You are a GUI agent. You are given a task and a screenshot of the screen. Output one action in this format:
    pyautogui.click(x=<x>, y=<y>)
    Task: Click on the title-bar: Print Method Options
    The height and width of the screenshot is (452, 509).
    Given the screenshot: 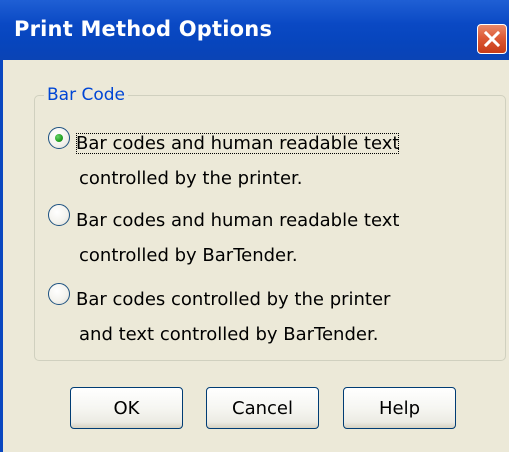 What is the action you would take?
    pyautogui.click(x=254, y=30)
    